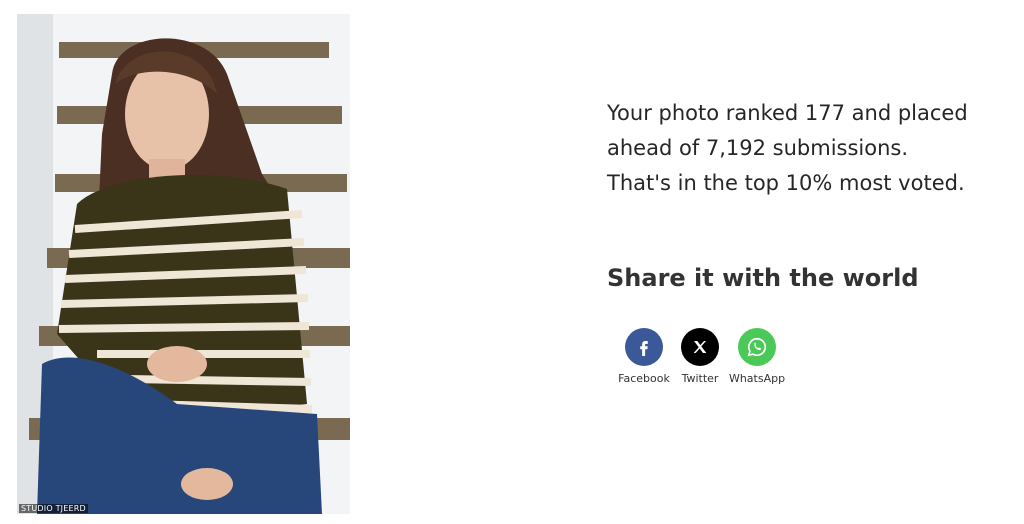 This screenshot has height=524, width=1024. I want to click on share-buttons: Facebook Twitter WhatsApp, so click(701, 356).